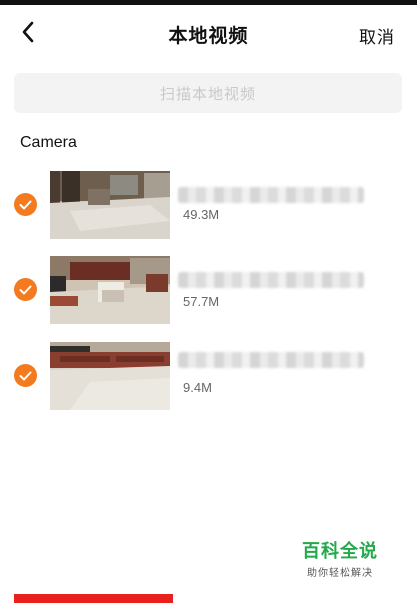  Describe the element at coordinates (201, 214) in the screenshot. I see `video-size: 49.3M` at that location.